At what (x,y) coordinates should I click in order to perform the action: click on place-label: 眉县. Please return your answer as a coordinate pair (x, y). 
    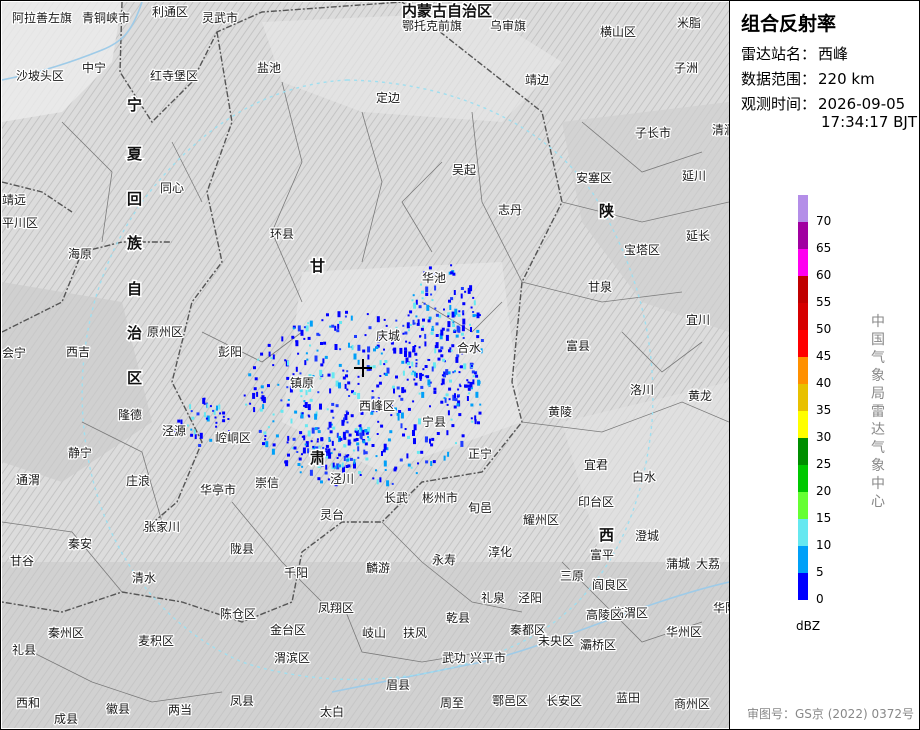
    Looking at the image, I should click on (398, 685).